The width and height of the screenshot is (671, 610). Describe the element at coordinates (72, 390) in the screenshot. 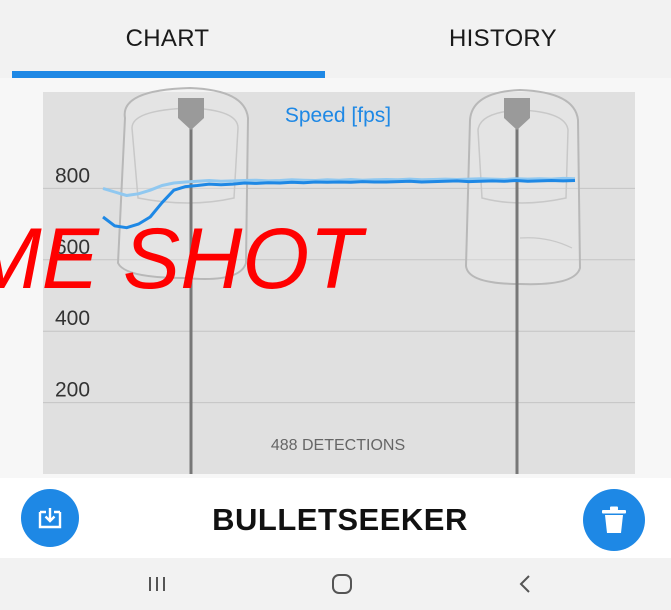

I see `y-tick-label: 200` at that location.